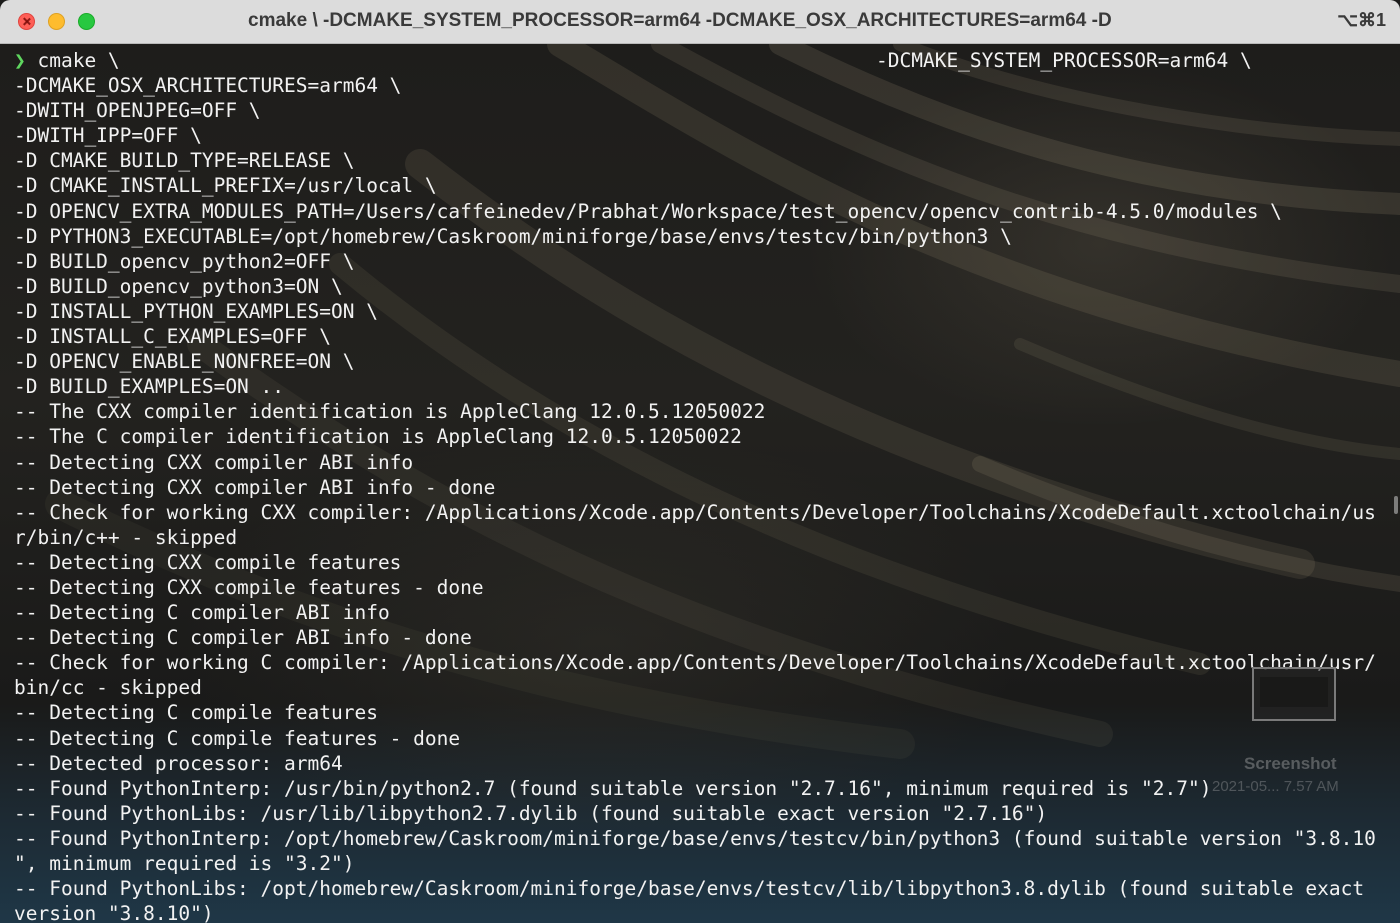 The image size is (1400, 923). Describe the element at coordinates (86, 21) in the screenshot. I see `zoom-window-button` at that location.